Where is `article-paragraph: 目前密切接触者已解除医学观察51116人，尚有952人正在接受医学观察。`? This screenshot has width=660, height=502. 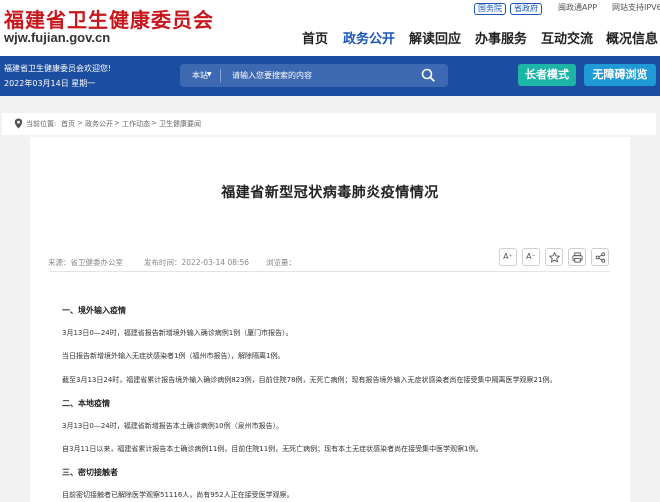 article-paragraph: 目前密切接触者已解除医学观察51116人，尚有952人正在接受医学观察。 is located at coordinates (178, 495).